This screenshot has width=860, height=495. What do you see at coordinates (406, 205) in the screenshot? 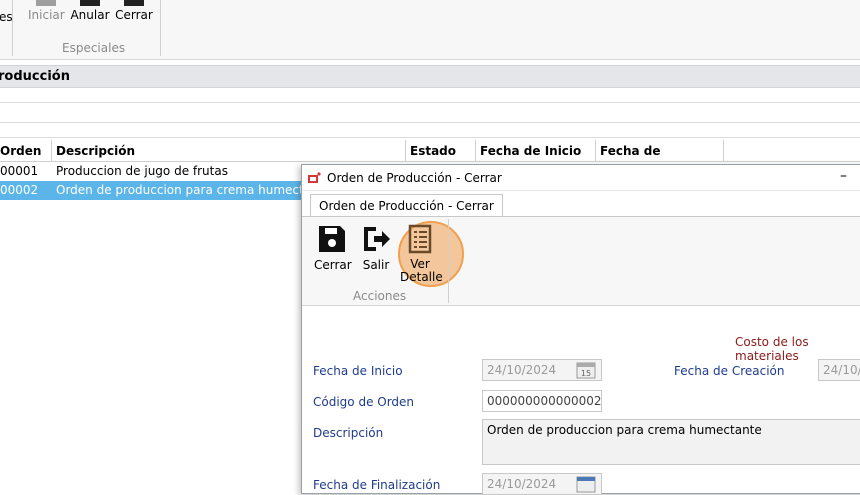
I see `tab-orden-cerrar: Orden de Producción - Cerrar` at bounding box center [406, 205].